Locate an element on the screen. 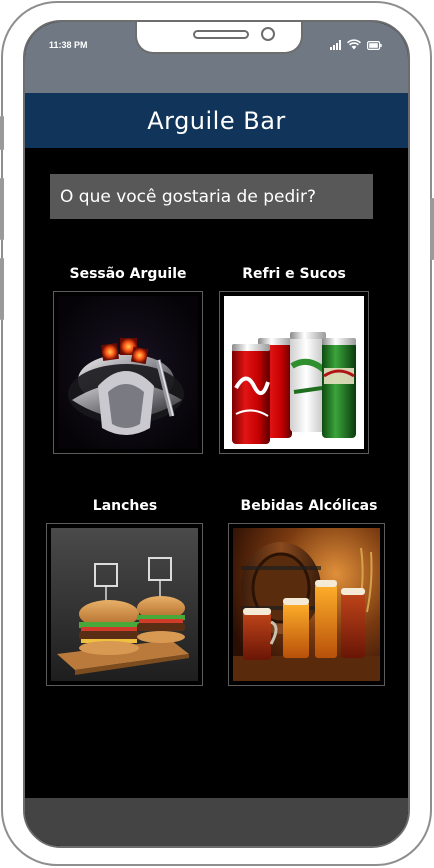 Image resolution: width=434 pixels, height=868 pixels. app-title: Arguile Bar is located at coordinates (216, 120).